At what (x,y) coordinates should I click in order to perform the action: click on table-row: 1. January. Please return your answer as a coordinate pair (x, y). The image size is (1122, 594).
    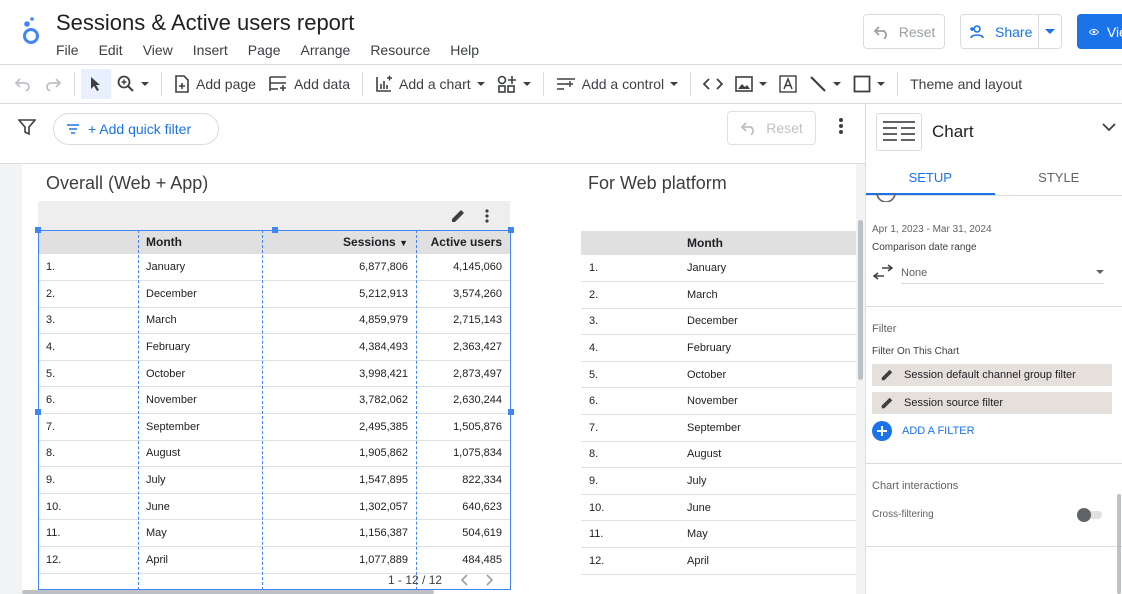
    Looking at the image, I should click on (719, 269).